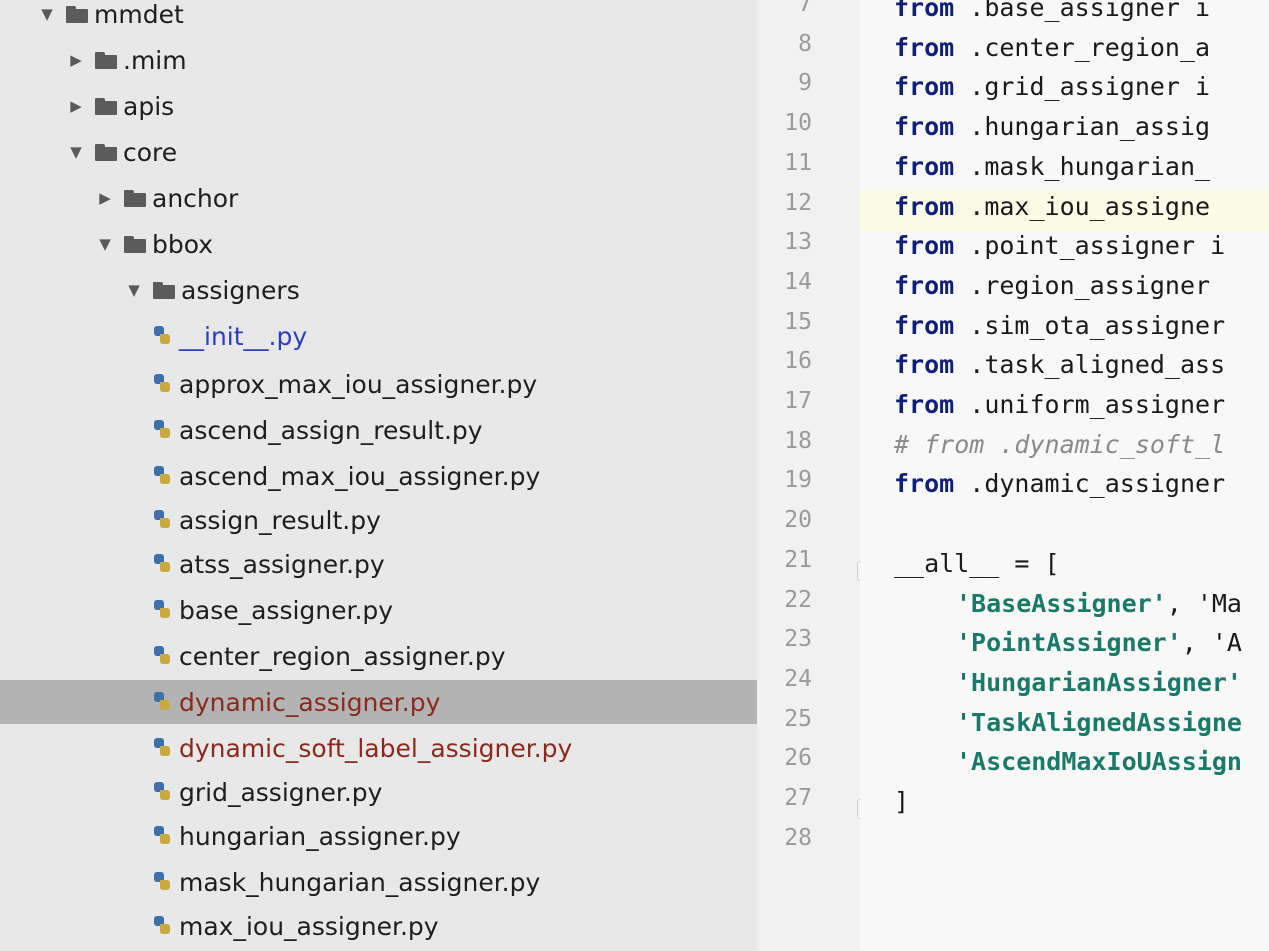 The height and width of the screenshot is (951, 1269). I want to click on code-token: 'HungarianAssigner', so click(1099, 682).